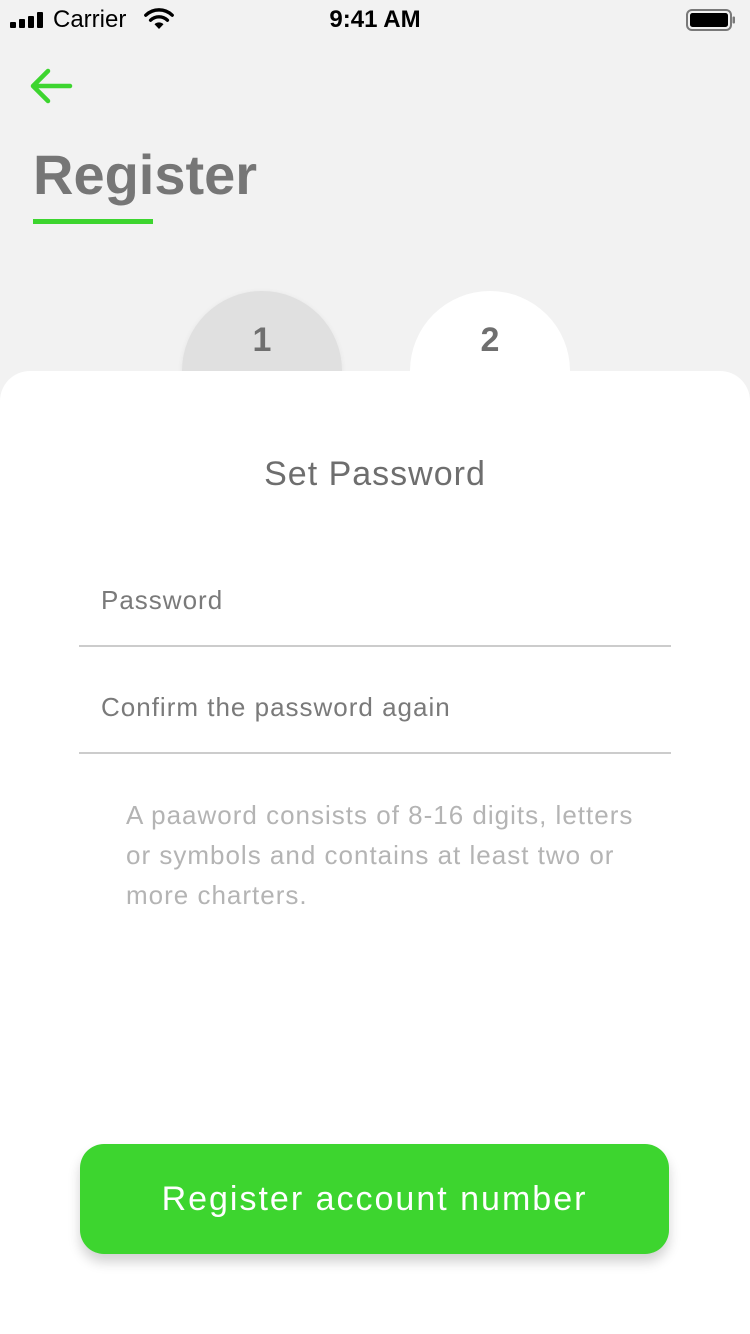 This screenshot has width=750, height=1334. I want to click on password-field, so click(375, 601).